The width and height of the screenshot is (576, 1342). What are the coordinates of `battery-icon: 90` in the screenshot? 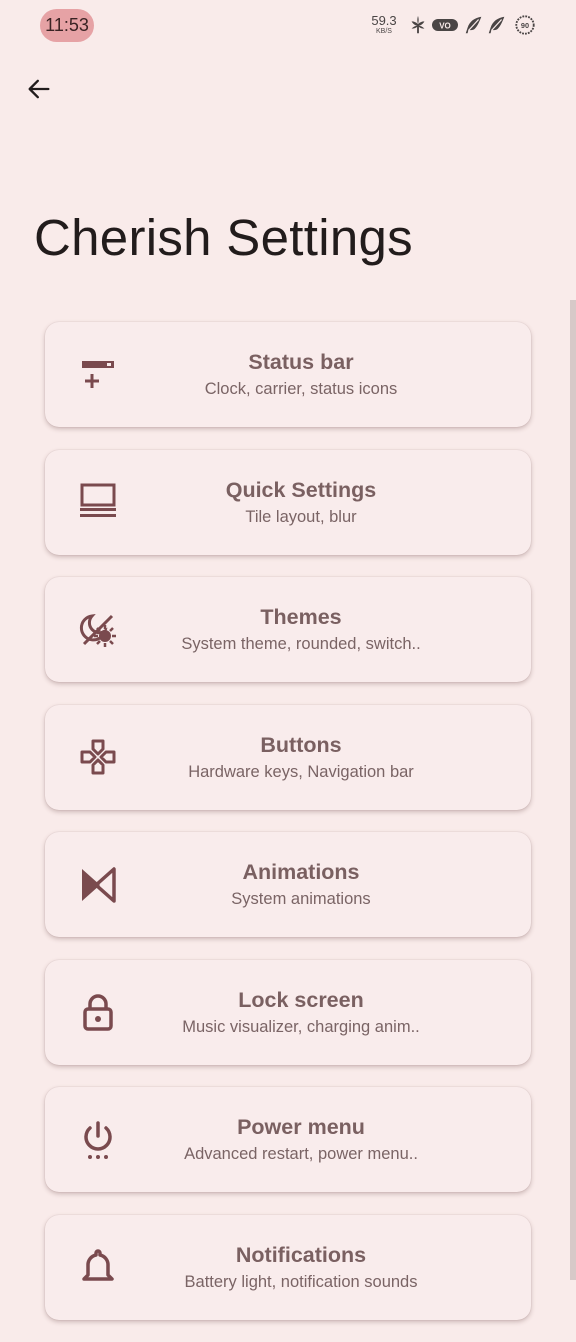 It's located at (525, 25).